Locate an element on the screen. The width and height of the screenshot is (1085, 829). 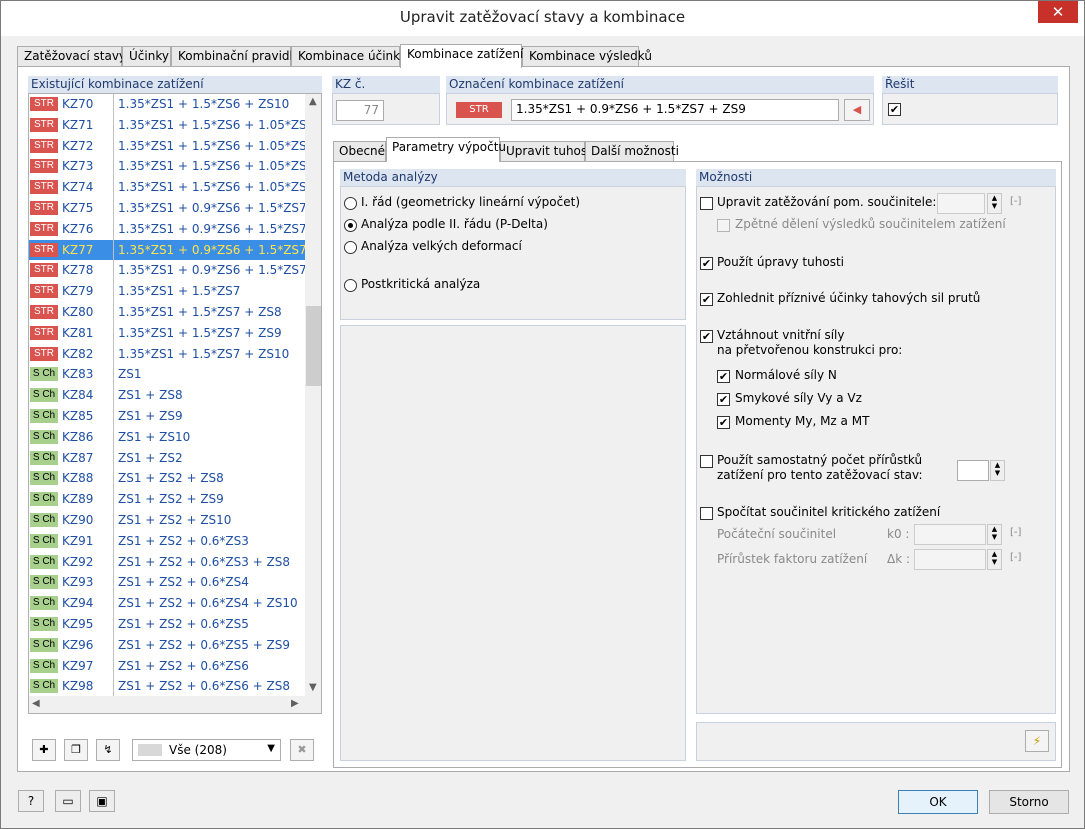
open-button: ▭ is located at coordinates (68, 801).